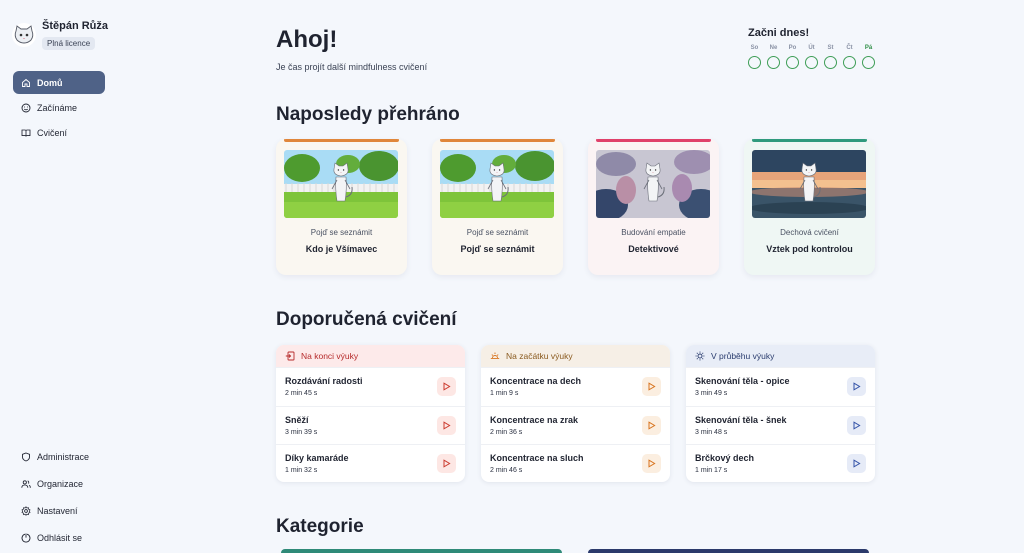 This screenshot has height=553, width=1024. I want to click on exercise-duration: 1 min 9 s, so click(504, 394).